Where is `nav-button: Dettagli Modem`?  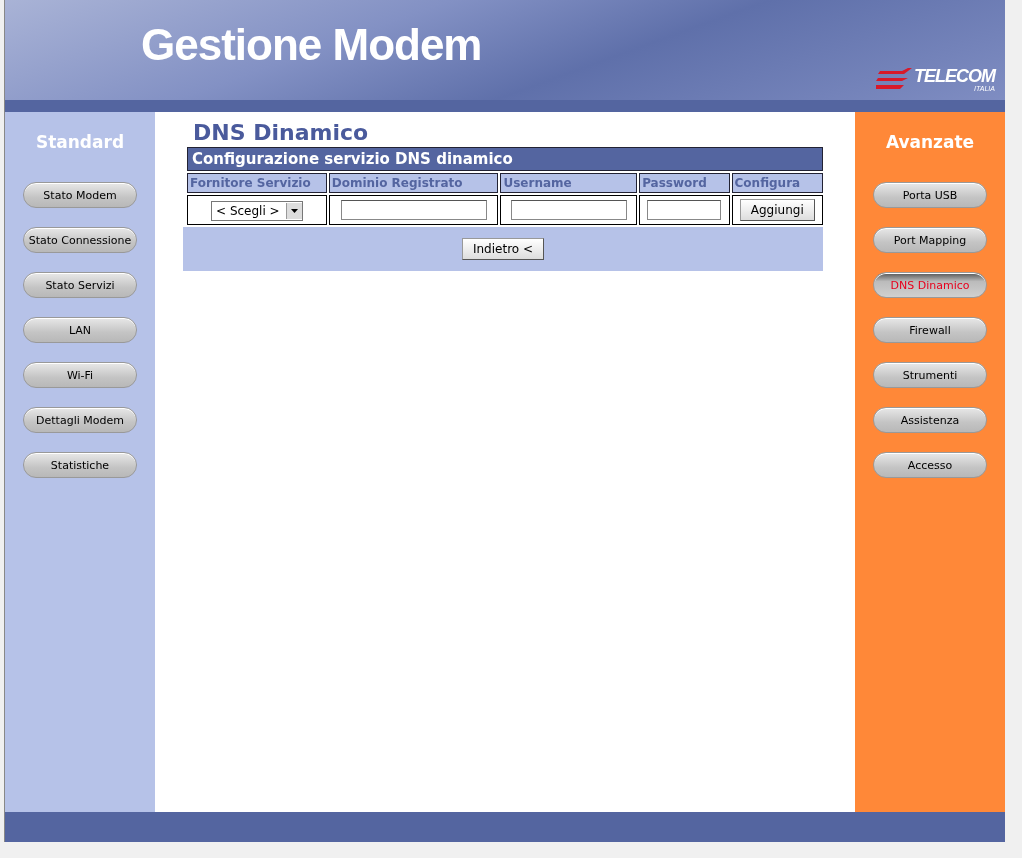 nav-button: Dettagli Modem is located at coordinates (80, 420).